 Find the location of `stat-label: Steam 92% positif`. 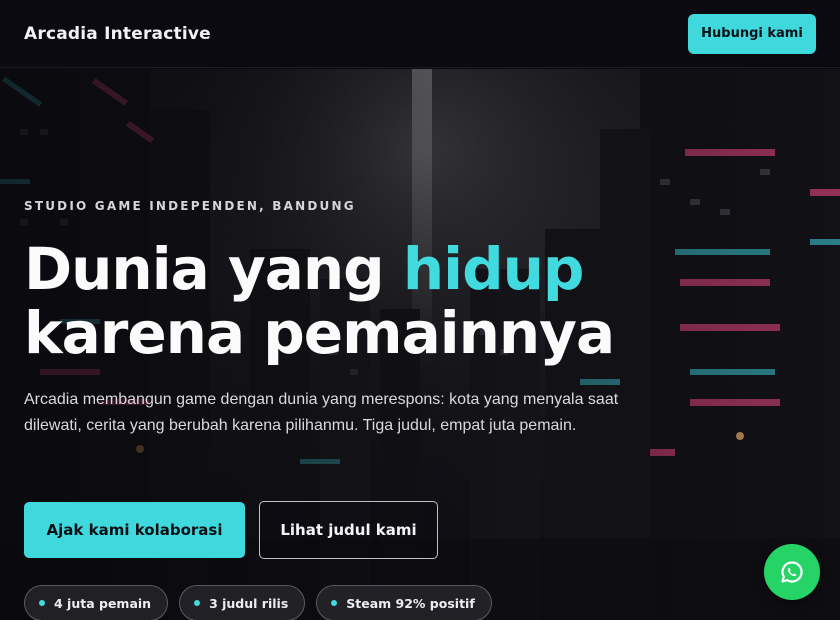

stat-label: Steam 92% positif is located at coordinates (410, 603).